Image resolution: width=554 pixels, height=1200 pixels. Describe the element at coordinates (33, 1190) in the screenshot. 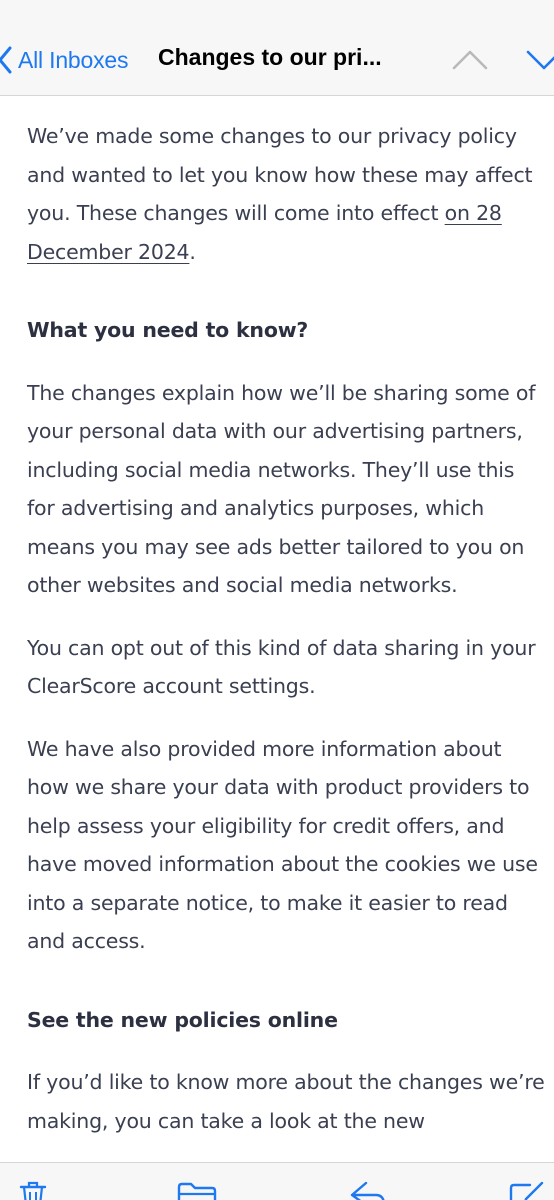

I see `trash-icon` at that location.